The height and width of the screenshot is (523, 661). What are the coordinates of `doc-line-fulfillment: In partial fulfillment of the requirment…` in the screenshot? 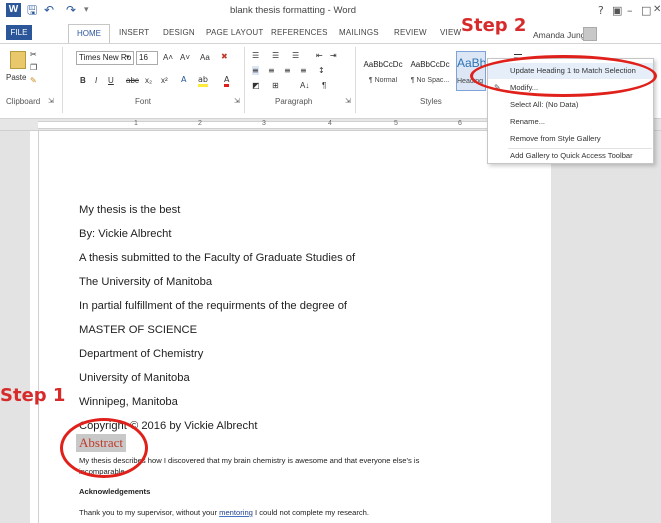 It's located at (213, 306).